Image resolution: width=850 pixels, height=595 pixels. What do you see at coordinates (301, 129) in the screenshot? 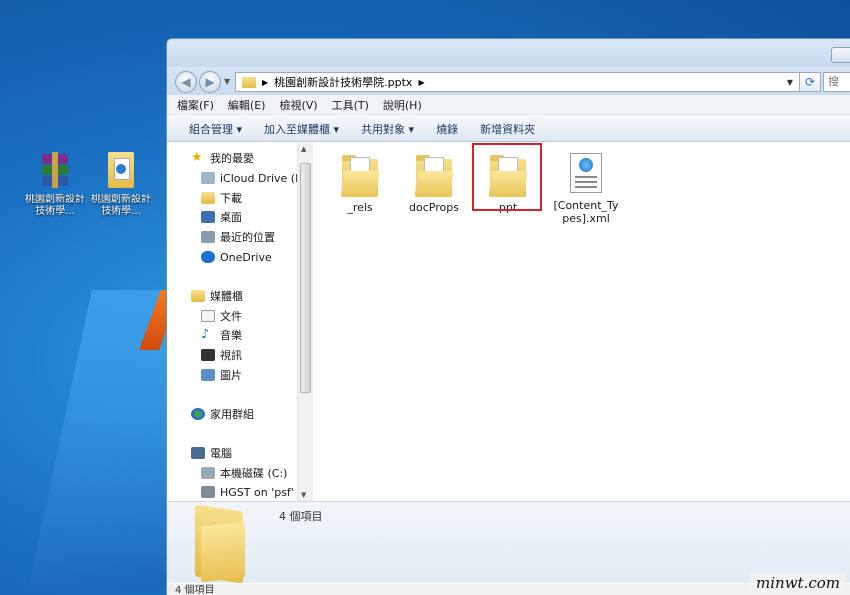
I see `add-to-library-button: 加入至媒體櫃 ▾` at bounding box center [301, 129].